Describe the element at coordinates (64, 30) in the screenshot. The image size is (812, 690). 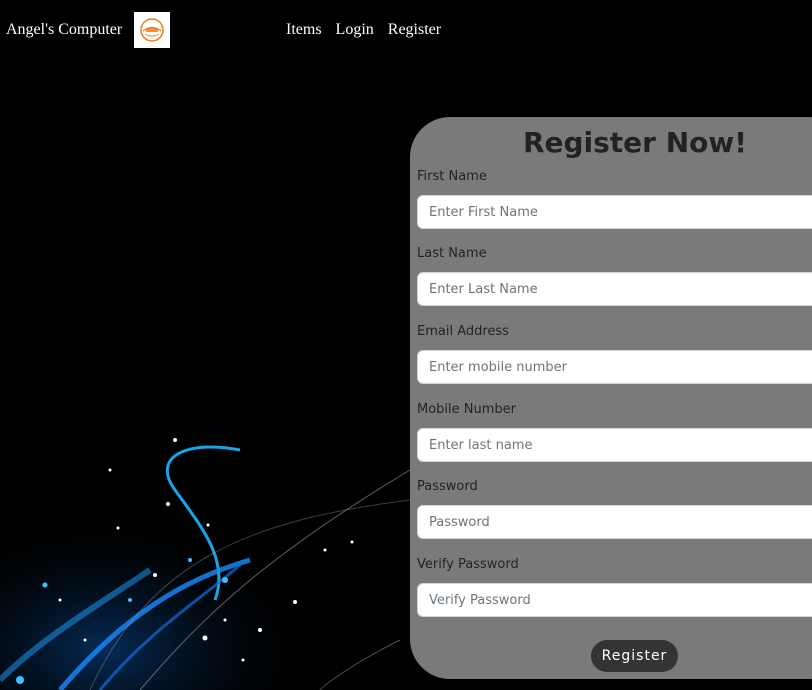
I see `brand-name: Angel's Computer` at that location.